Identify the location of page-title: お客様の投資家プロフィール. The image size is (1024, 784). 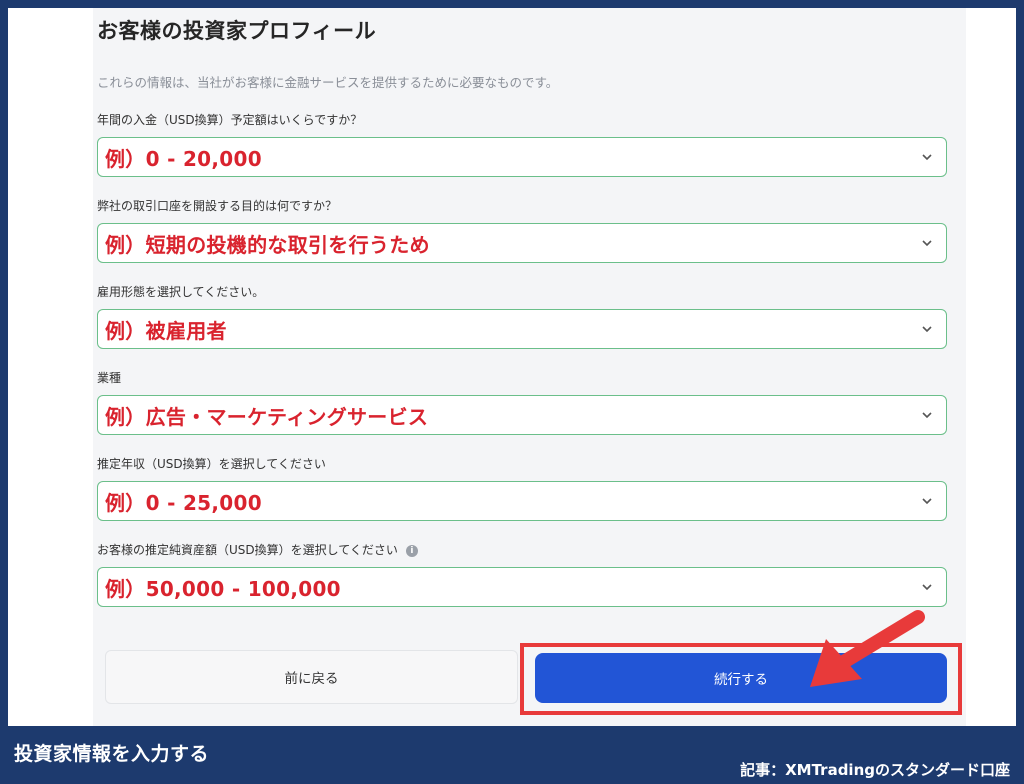
(237, 31).